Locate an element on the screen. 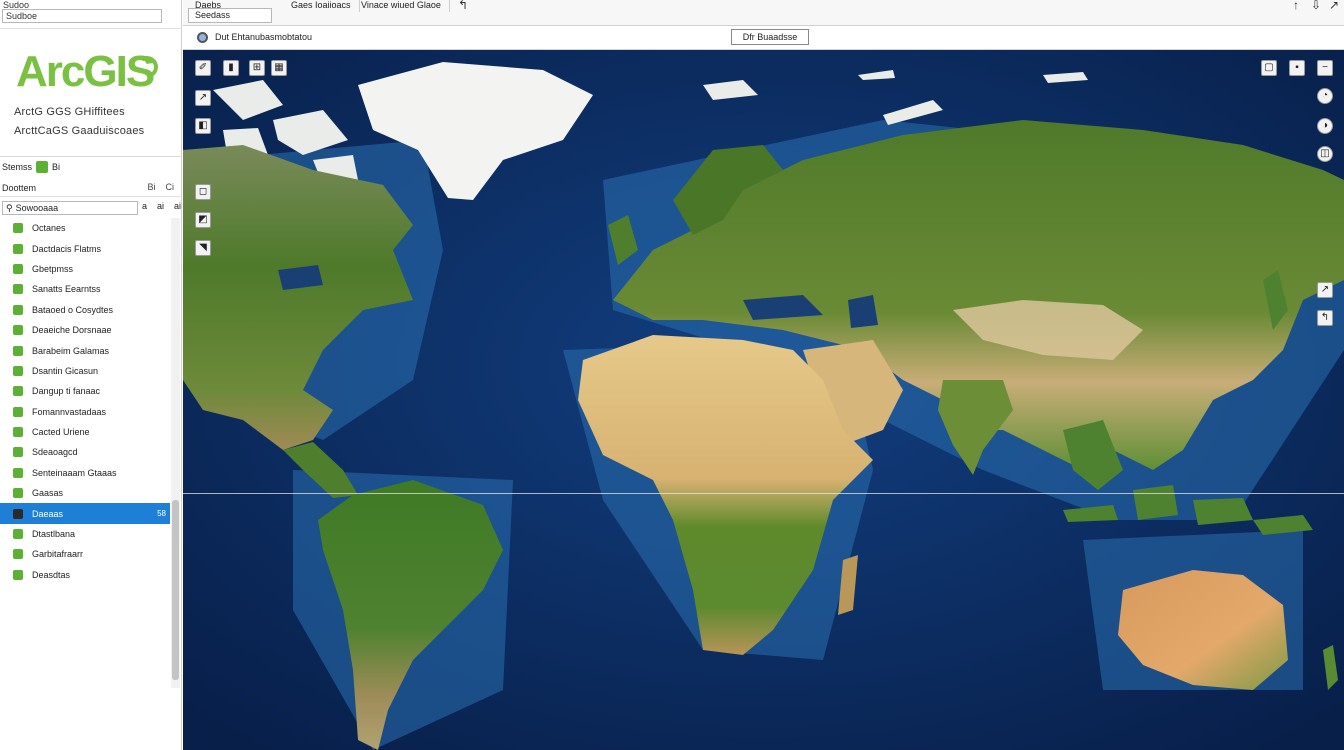 The image size is (1344, 750). map-tool-left-b-3-icon: ◻ is located at coordinates (203, 192).